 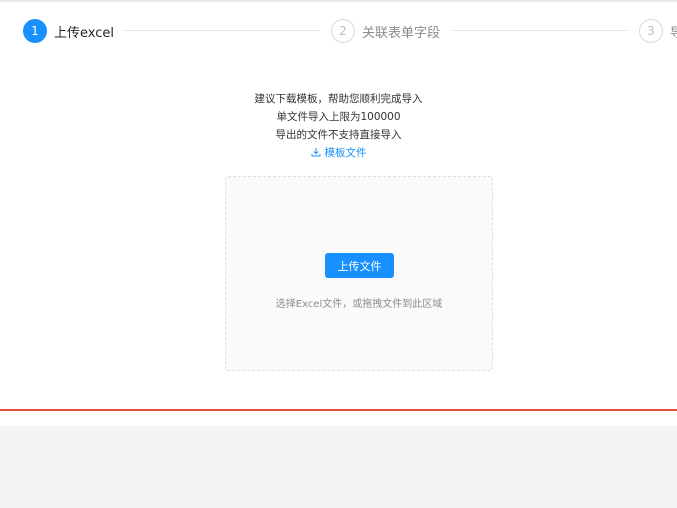 What do you see at coordinates (673, 33) in the screenshot?
I see `step-3-label: 导` at bounding box center [673, 33].